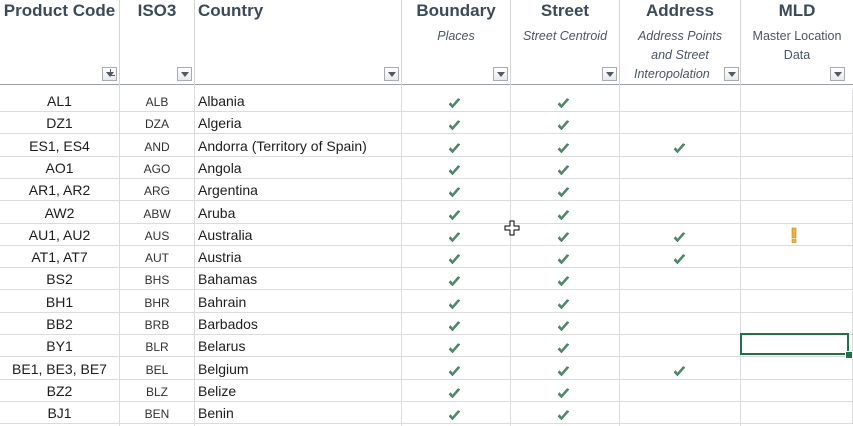  What do you see at coordinates (157, 123) in the screenshot?
I see `cell-iso3: DZA` at bounding box center [157, 123].